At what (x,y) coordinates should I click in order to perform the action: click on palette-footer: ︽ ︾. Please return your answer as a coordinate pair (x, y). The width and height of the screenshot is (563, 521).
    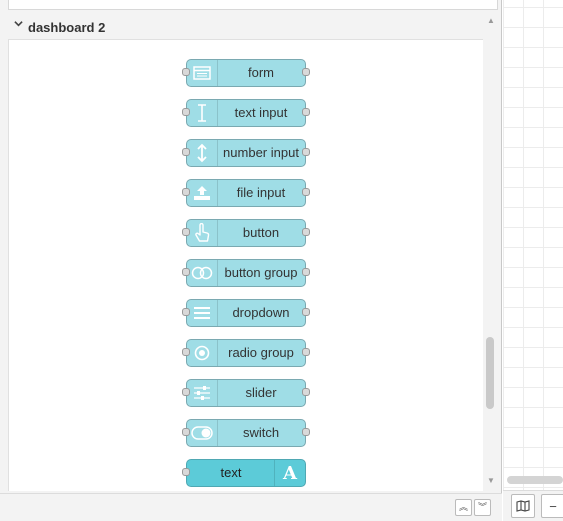
    Looking at the image, I should click on (251, 507).